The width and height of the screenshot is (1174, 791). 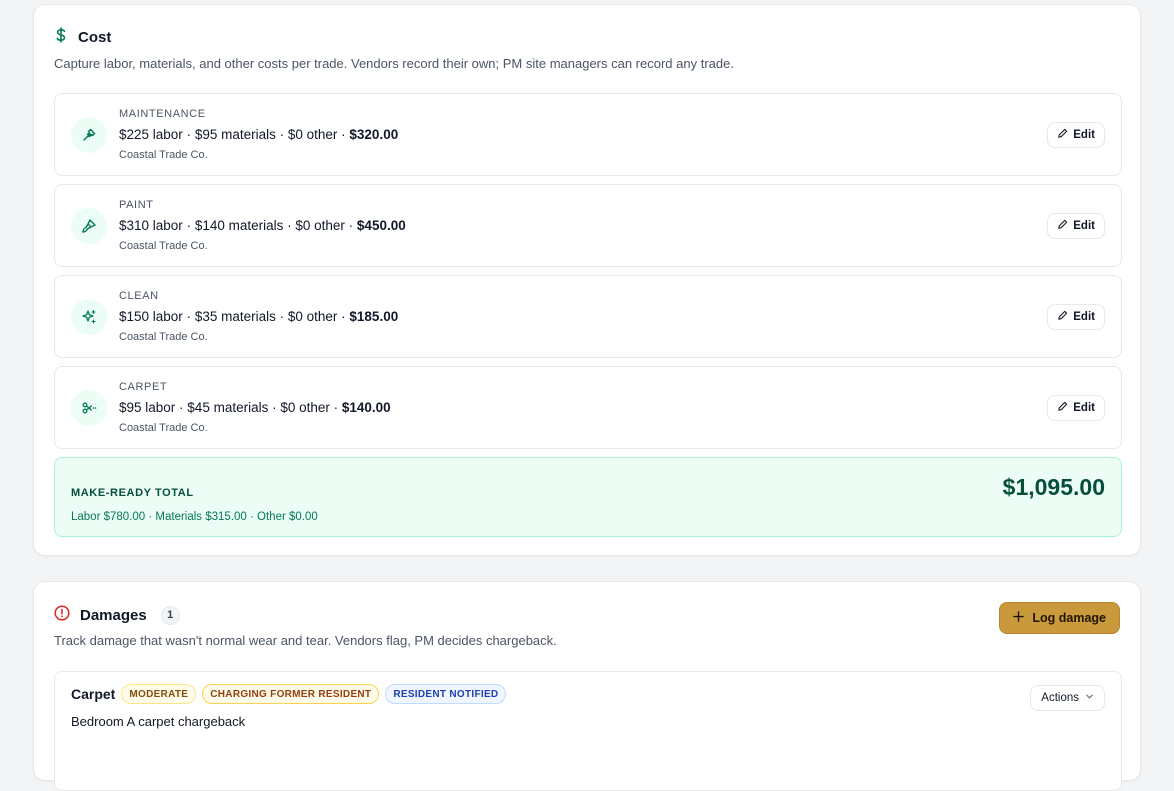 What do you see at coordinates (159, 694) in the screenshot?
I see `severity-badge: MODERATE` at bounding box center [159, 694].